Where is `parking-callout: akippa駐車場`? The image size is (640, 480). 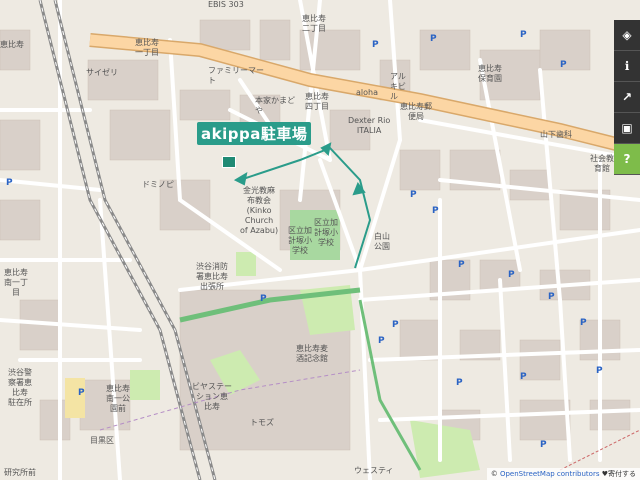 parking-callout: akippa駐車場 is located at coordinates (254, 133).